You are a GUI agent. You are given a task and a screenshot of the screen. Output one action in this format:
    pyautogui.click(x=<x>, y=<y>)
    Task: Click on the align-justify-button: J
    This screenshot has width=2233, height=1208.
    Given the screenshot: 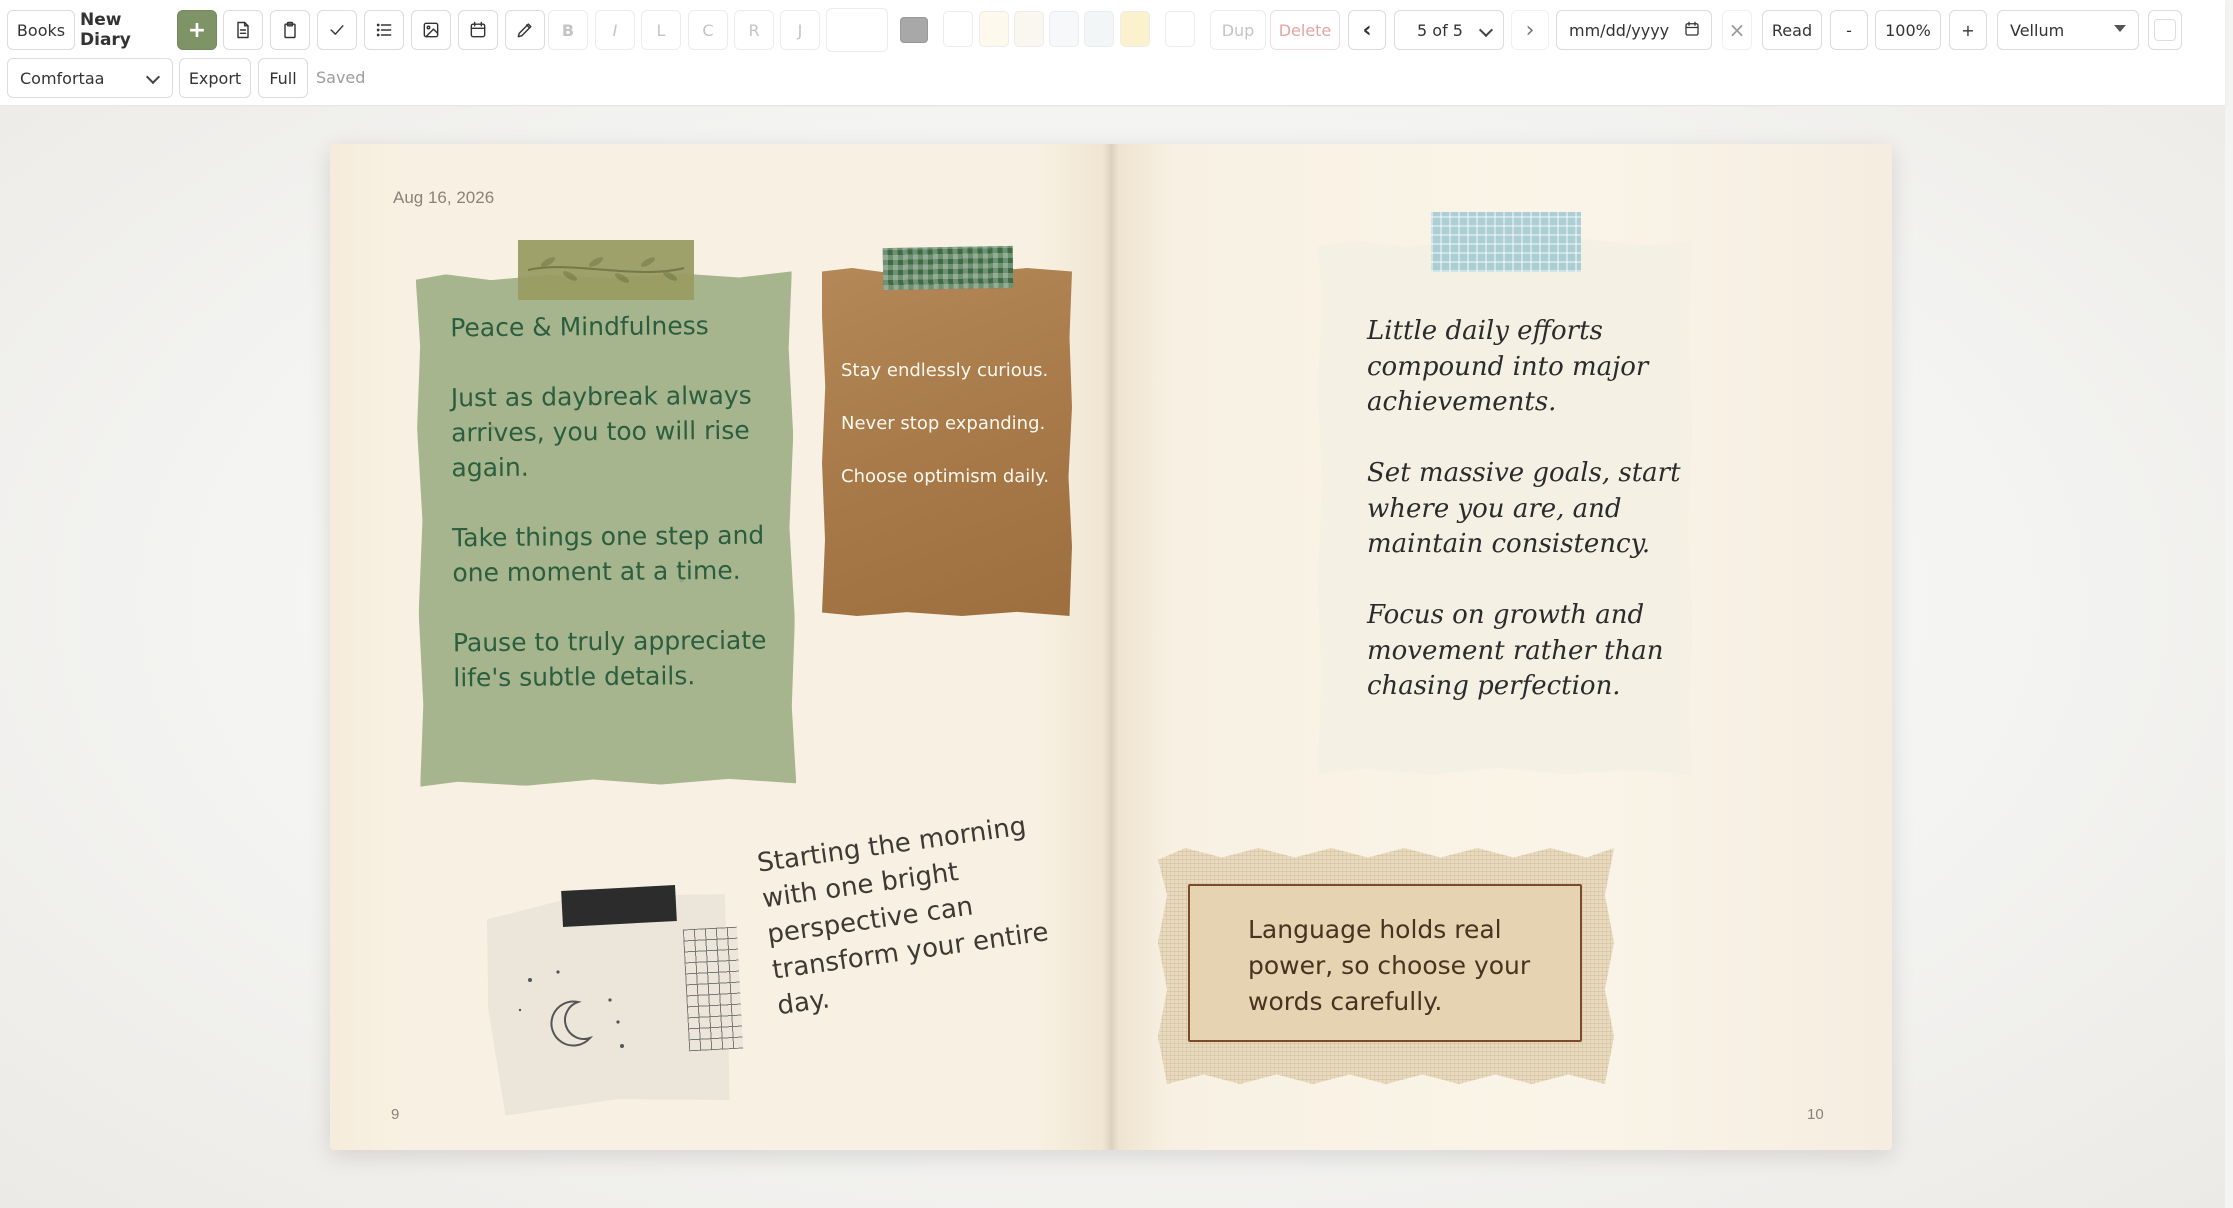 What is the action you would take?
    pyautogui.click(x=800, y=30)
    